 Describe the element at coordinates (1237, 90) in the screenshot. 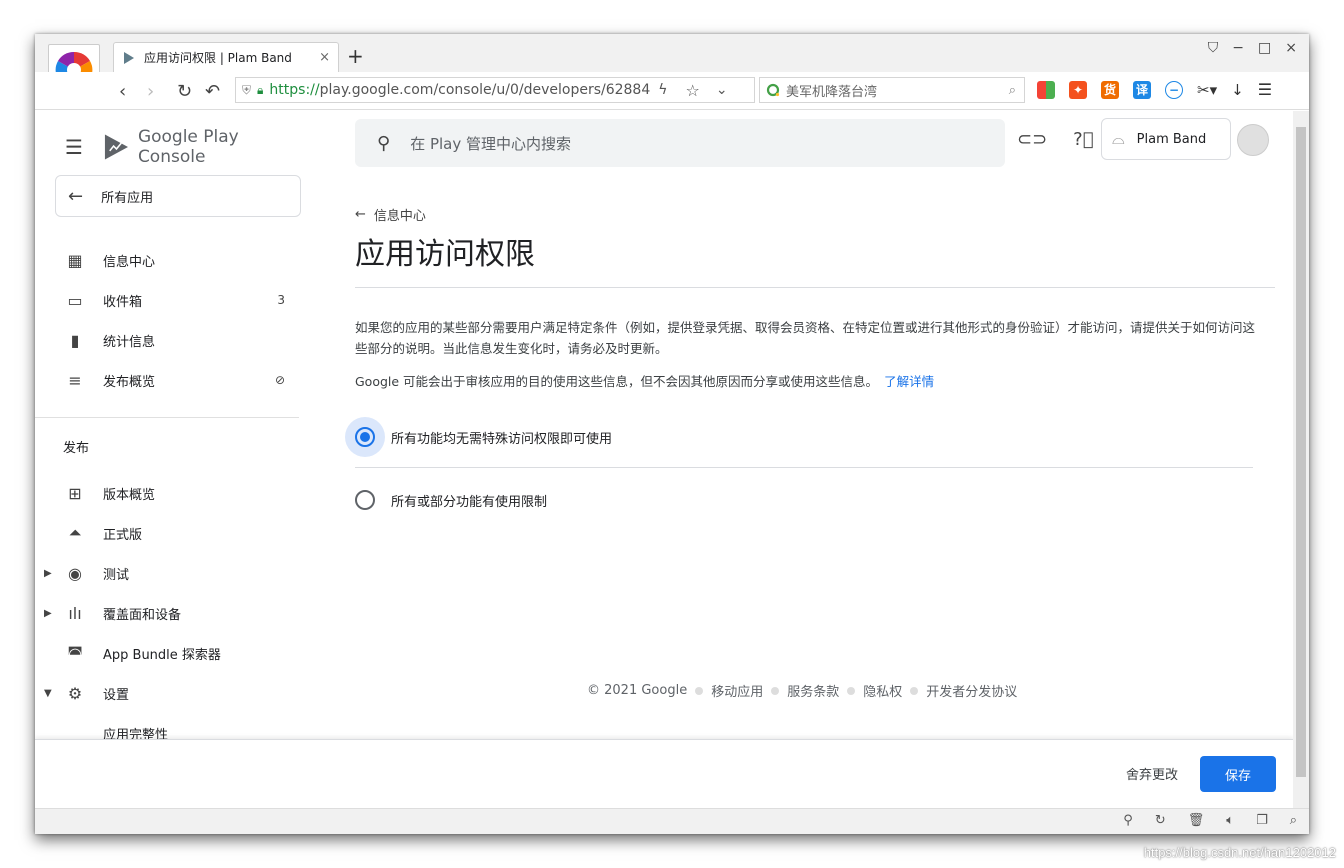

I see `download-icon: ↓` at that location.